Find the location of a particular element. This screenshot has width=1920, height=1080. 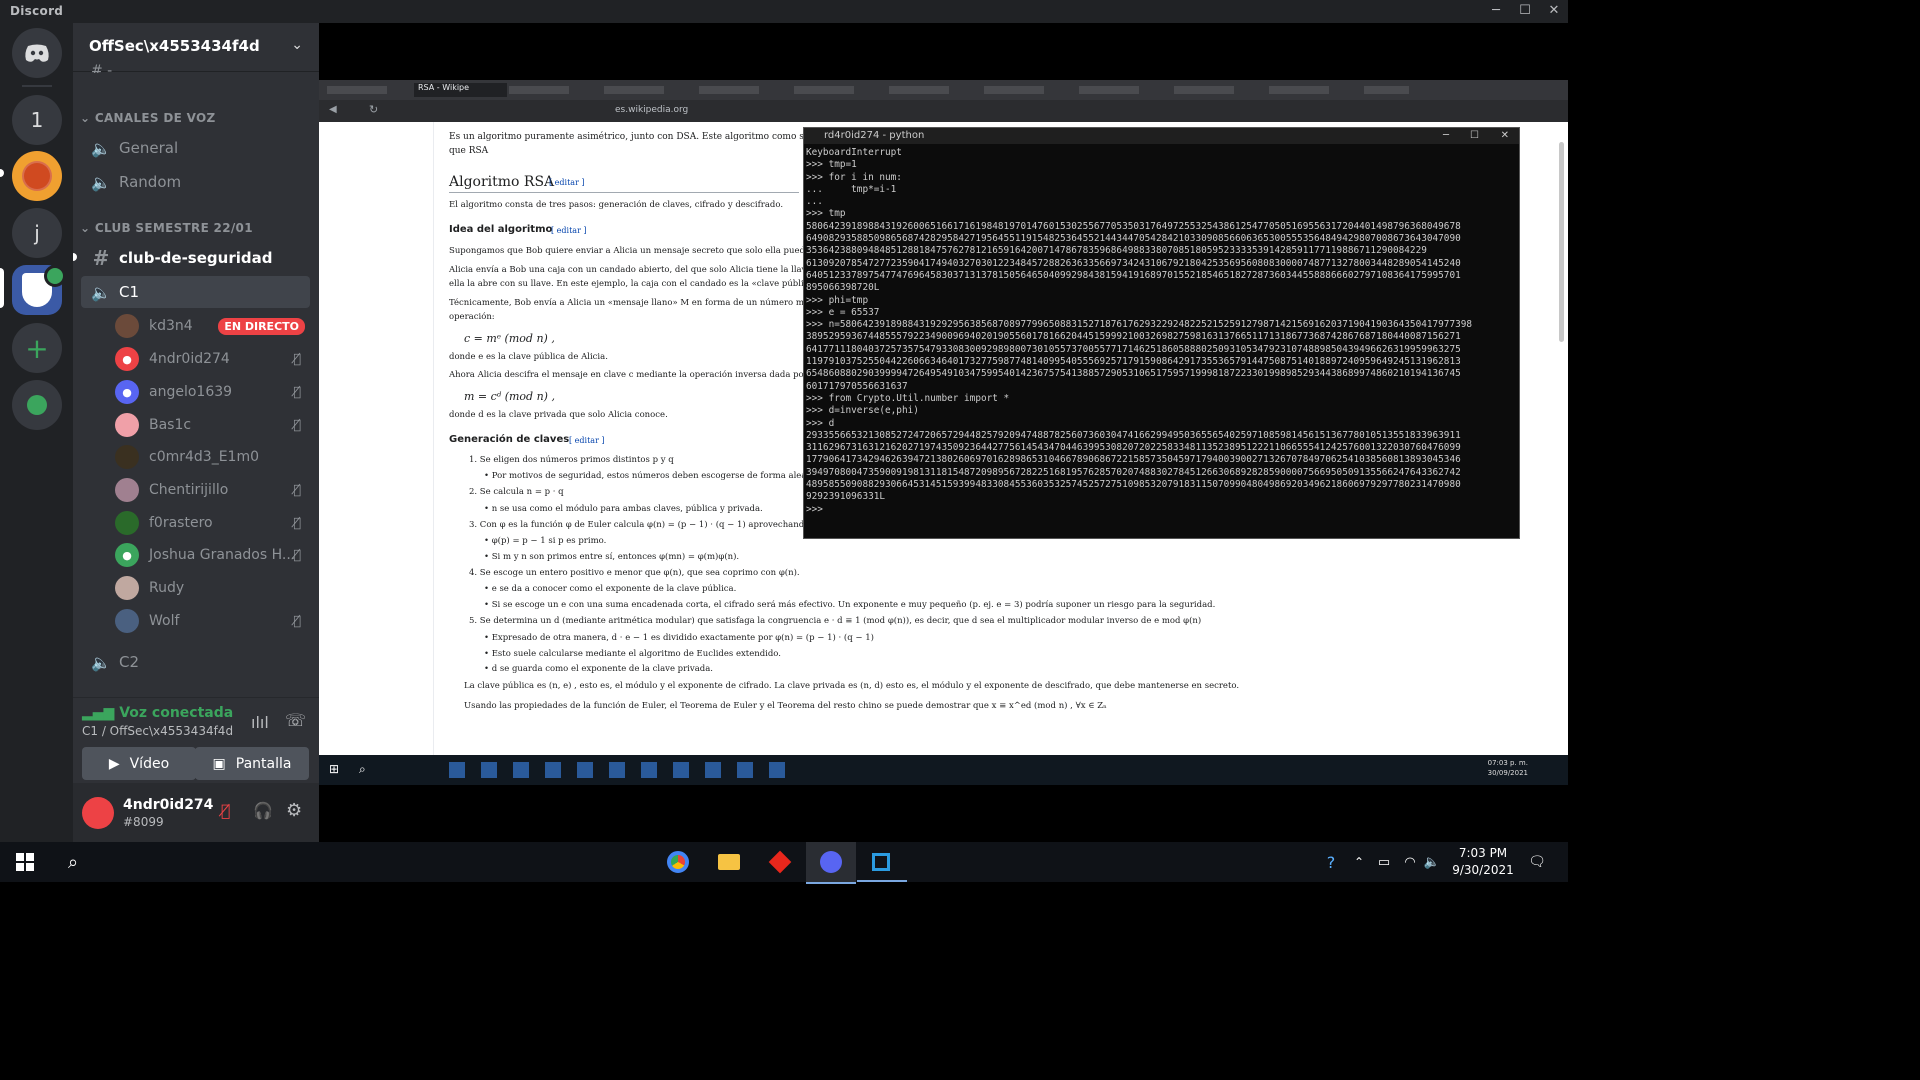

help-icon: ? is located at coordinates (1331, 862).